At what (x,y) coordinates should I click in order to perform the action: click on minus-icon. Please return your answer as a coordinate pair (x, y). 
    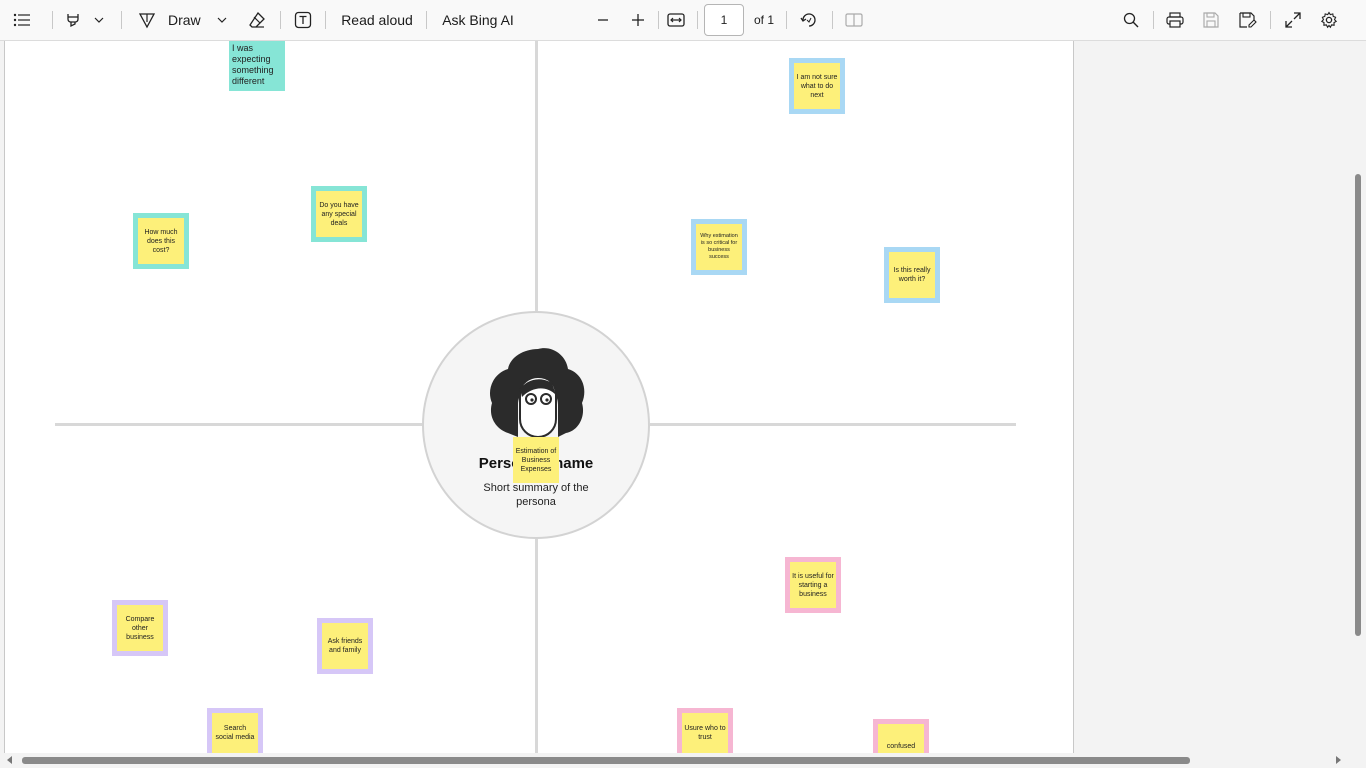
    Looking at the image, I should click on (603, 20).